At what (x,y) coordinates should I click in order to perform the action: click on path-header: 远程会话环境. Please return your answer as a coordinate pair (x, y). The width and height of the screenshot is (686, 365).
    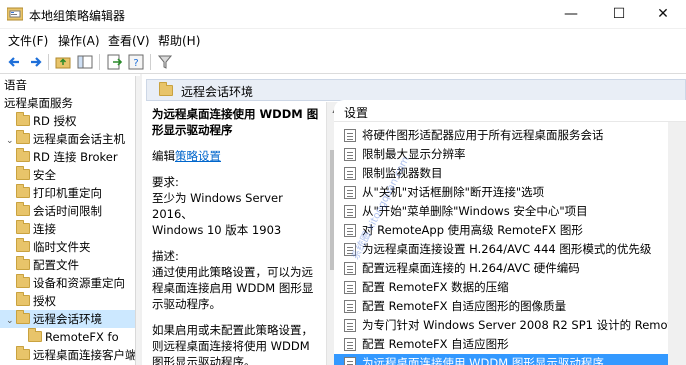
    Looking at the image, I should click on (416, 90).